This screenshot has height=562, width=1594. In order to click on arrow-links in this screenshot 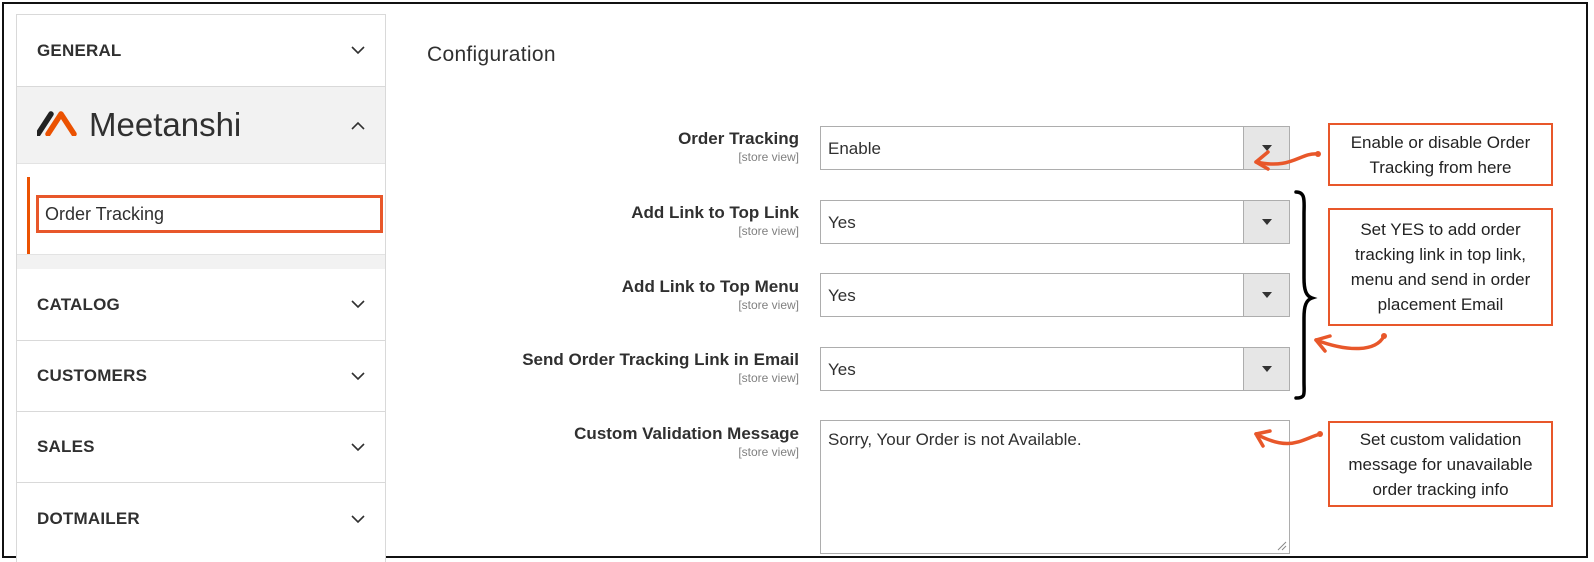, I will do `click(1350, 343)`.